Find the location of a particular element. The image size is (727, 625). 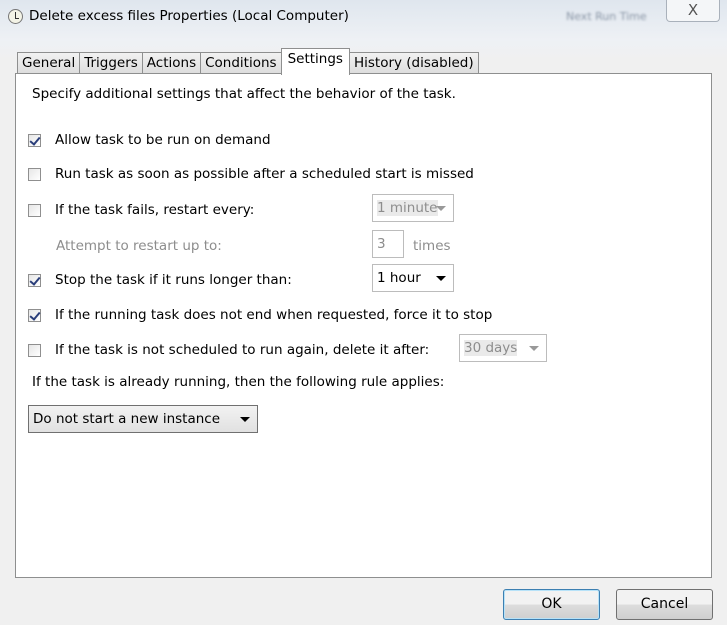

close-button: X is located at coordinates (693, 11).